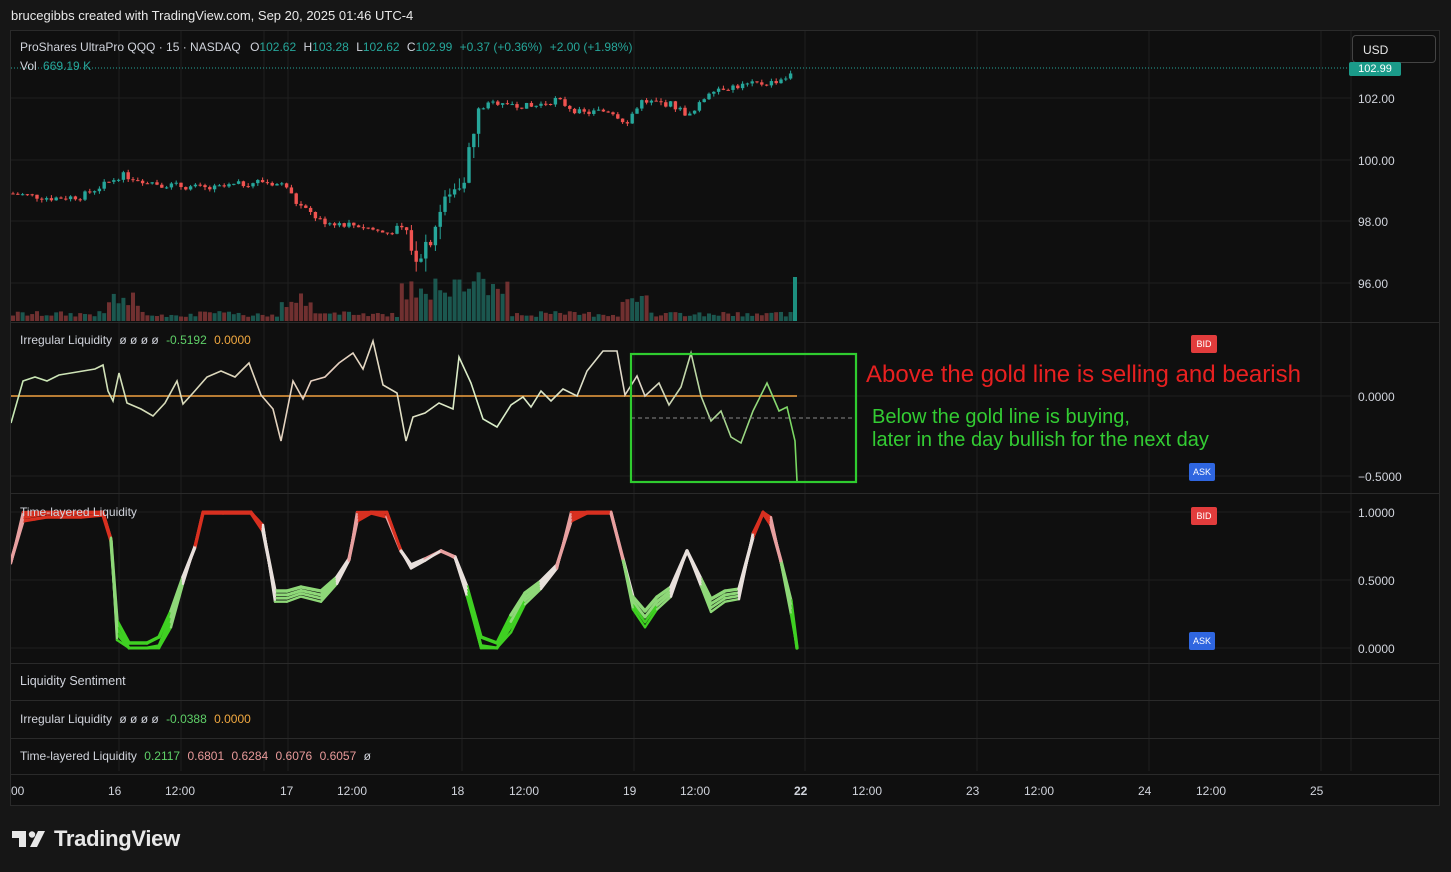  What do you see at coordinates (1376, 161) in the screenshot?
I see `price-tick: 100.00` at bounding box center [1376, 161].